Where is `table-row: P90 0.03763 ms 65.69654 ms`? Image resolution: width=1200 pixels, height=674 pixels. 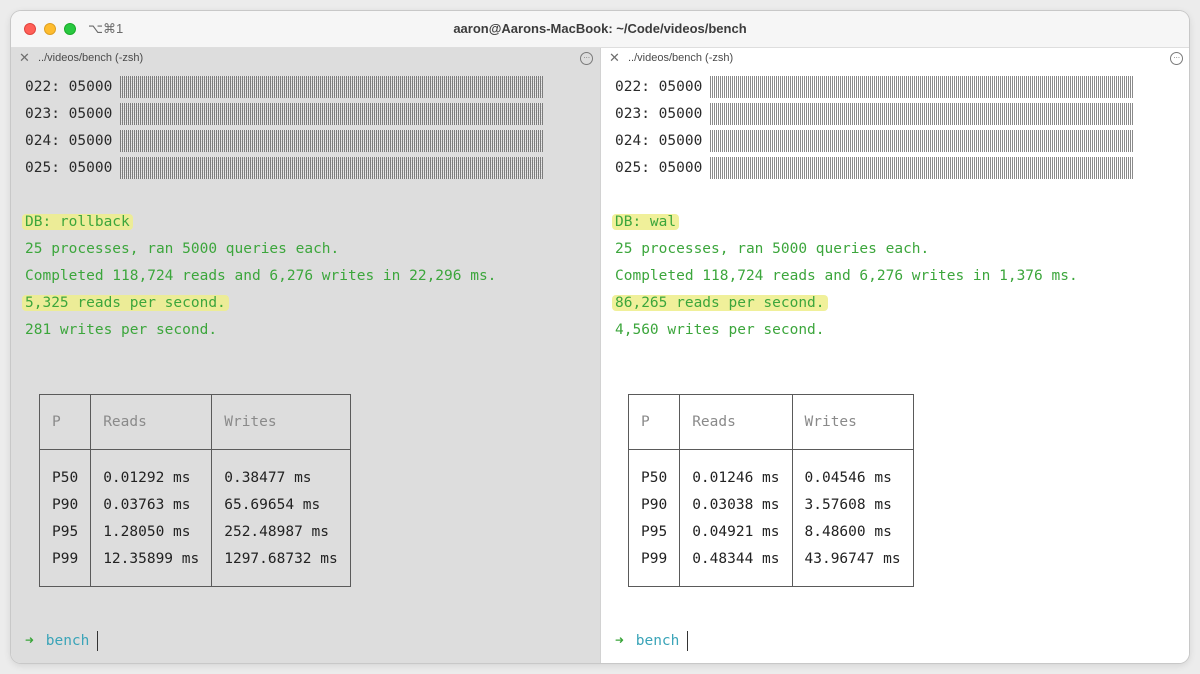
table-row: P90 0.03763 ms 65.69654 ms is located at coordinates (194, 504).